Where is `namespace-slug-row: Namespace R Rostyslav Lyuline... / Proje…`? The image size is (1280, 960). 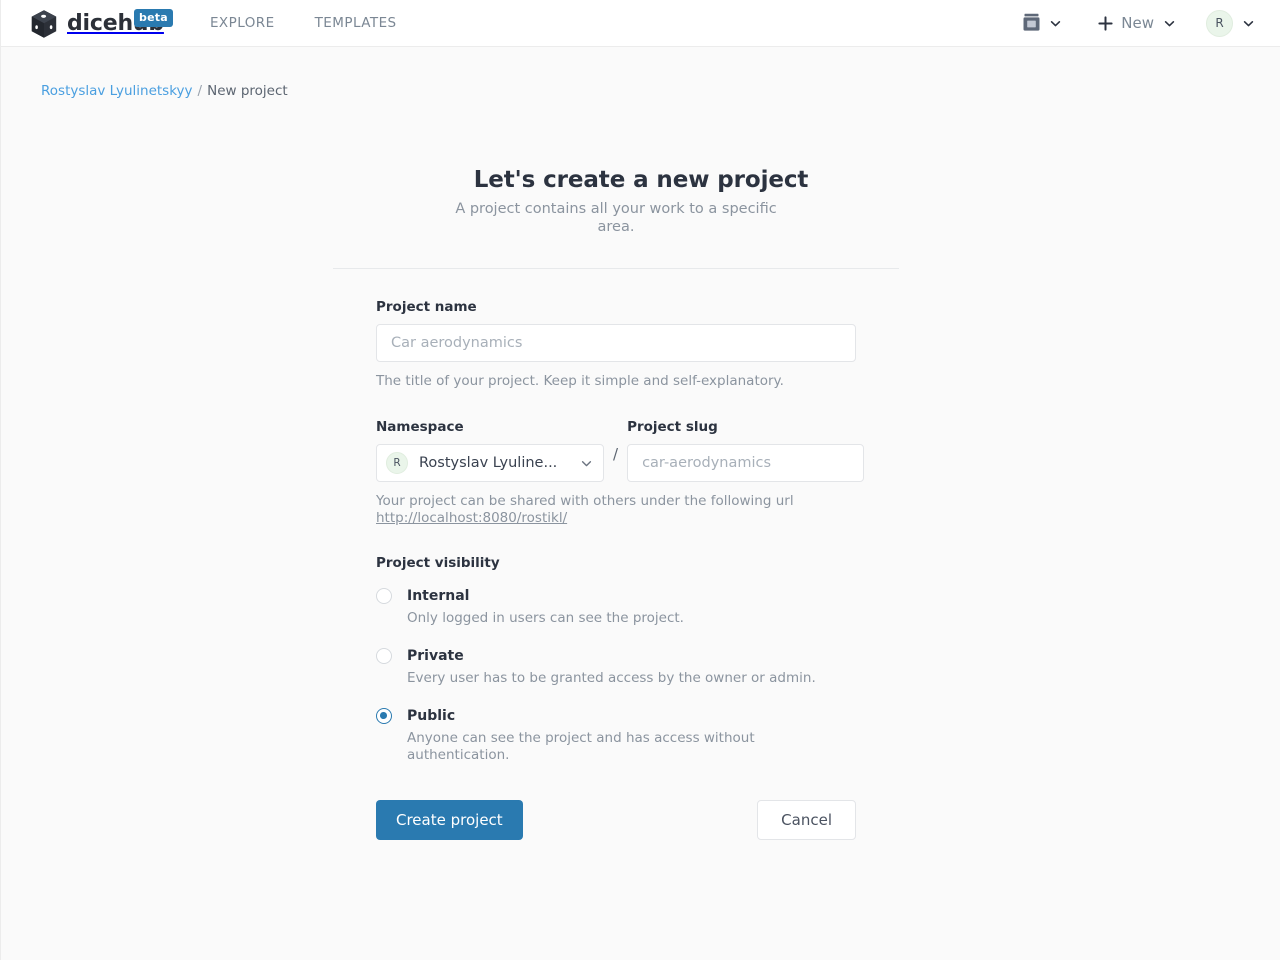
namespace-slug-row: Namespace R Rostyslav Lyuline... / Proje… is located at coordinates (620, 449).